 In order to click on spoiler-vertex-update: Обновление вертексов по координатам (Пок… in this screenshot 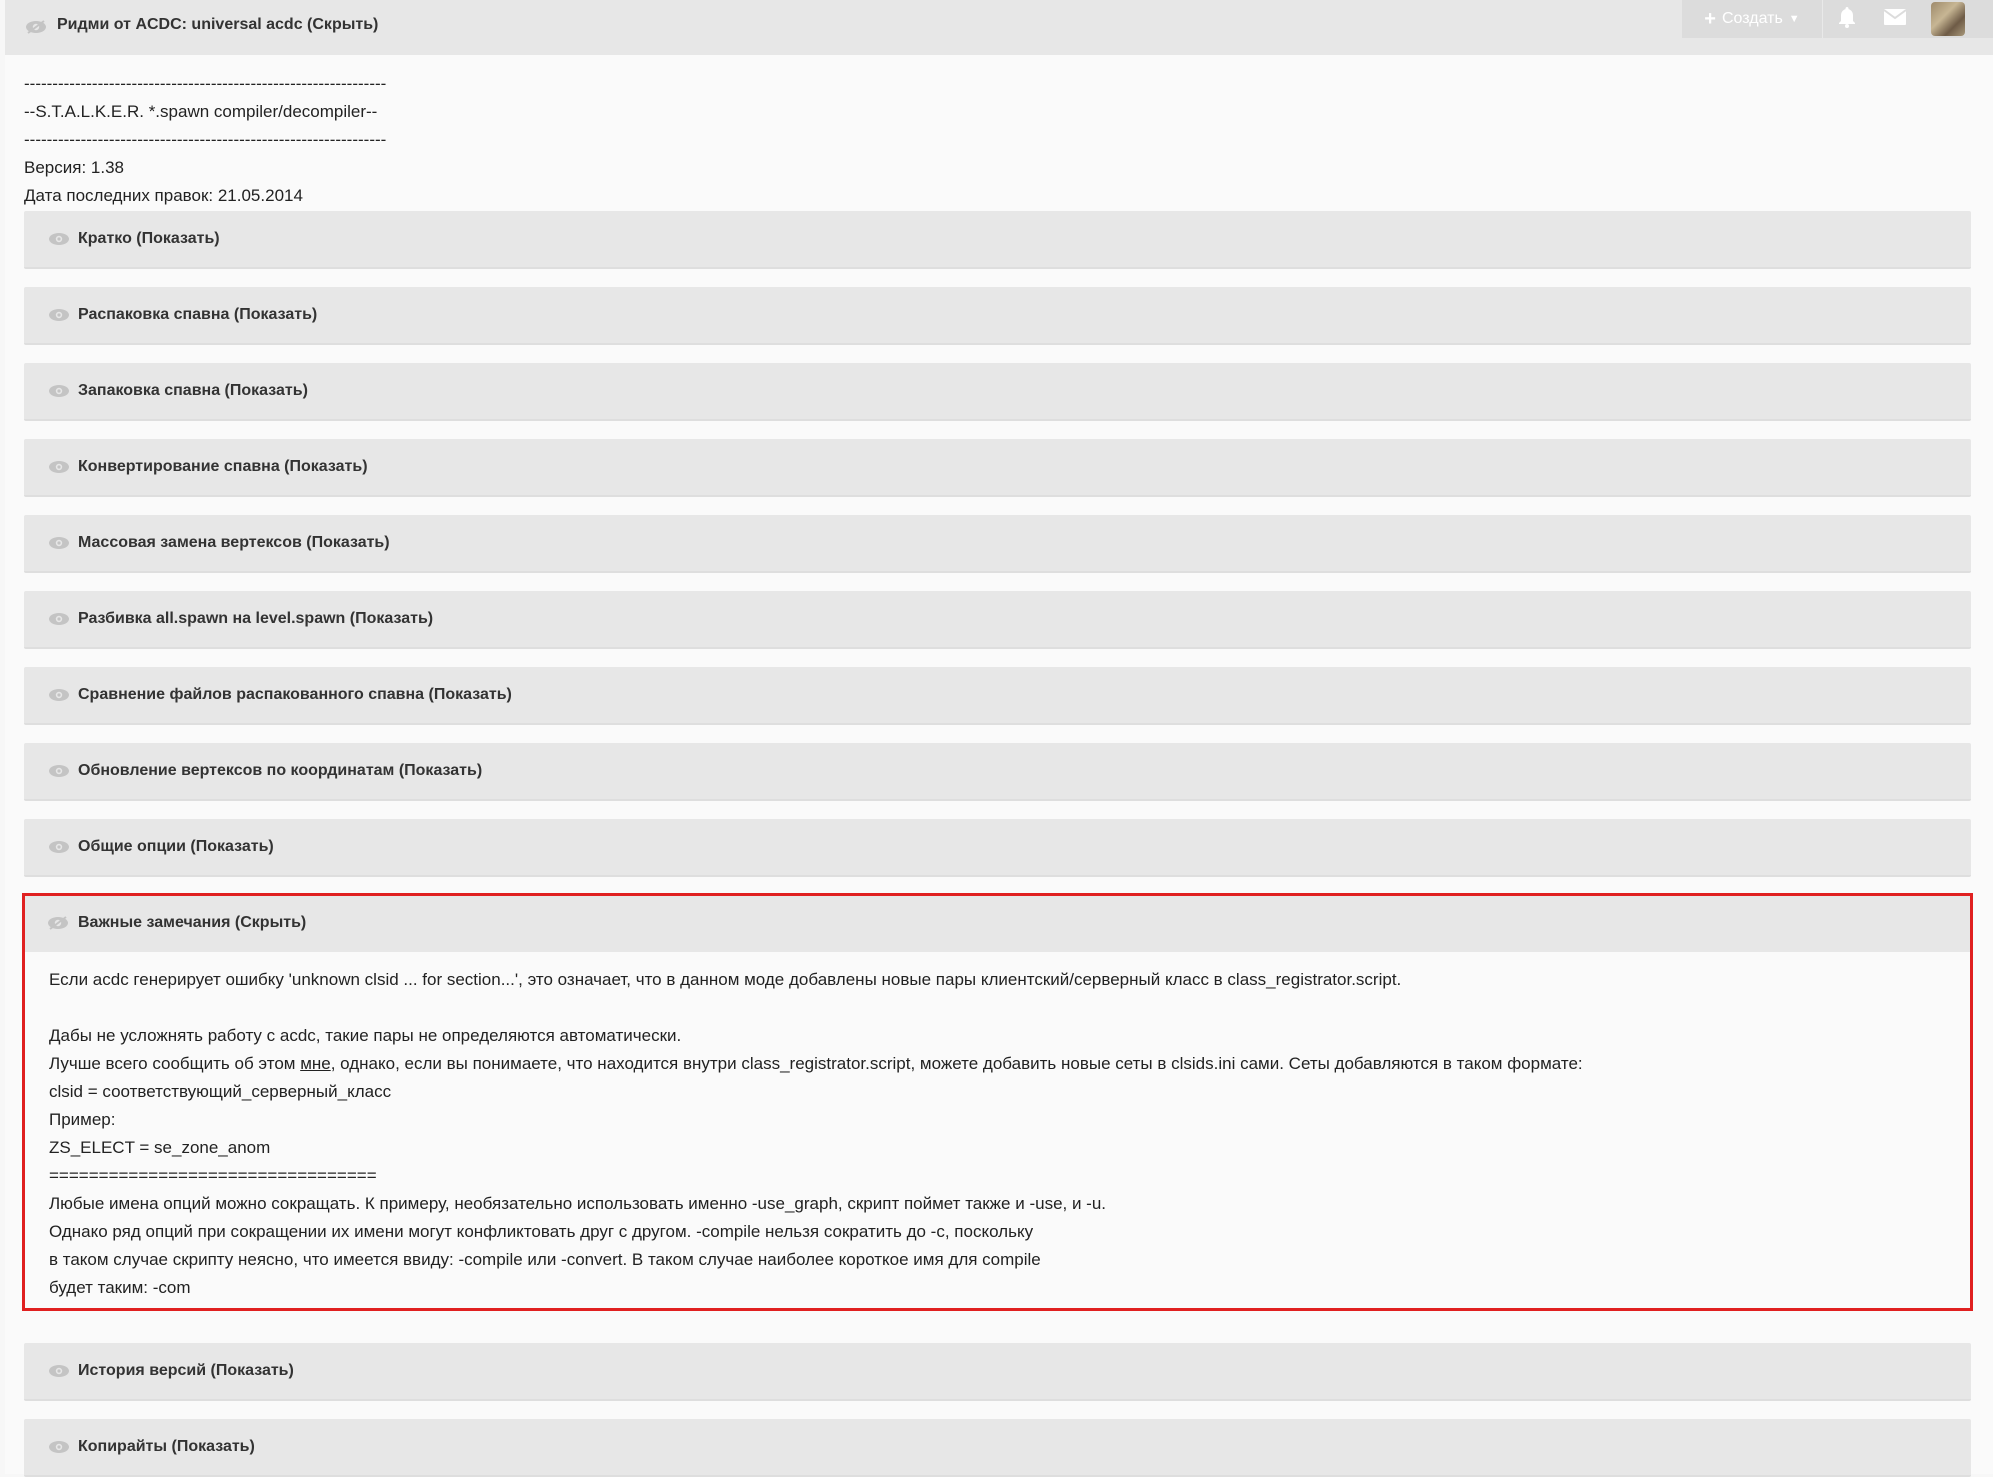, I will do `click(997, 772)`.